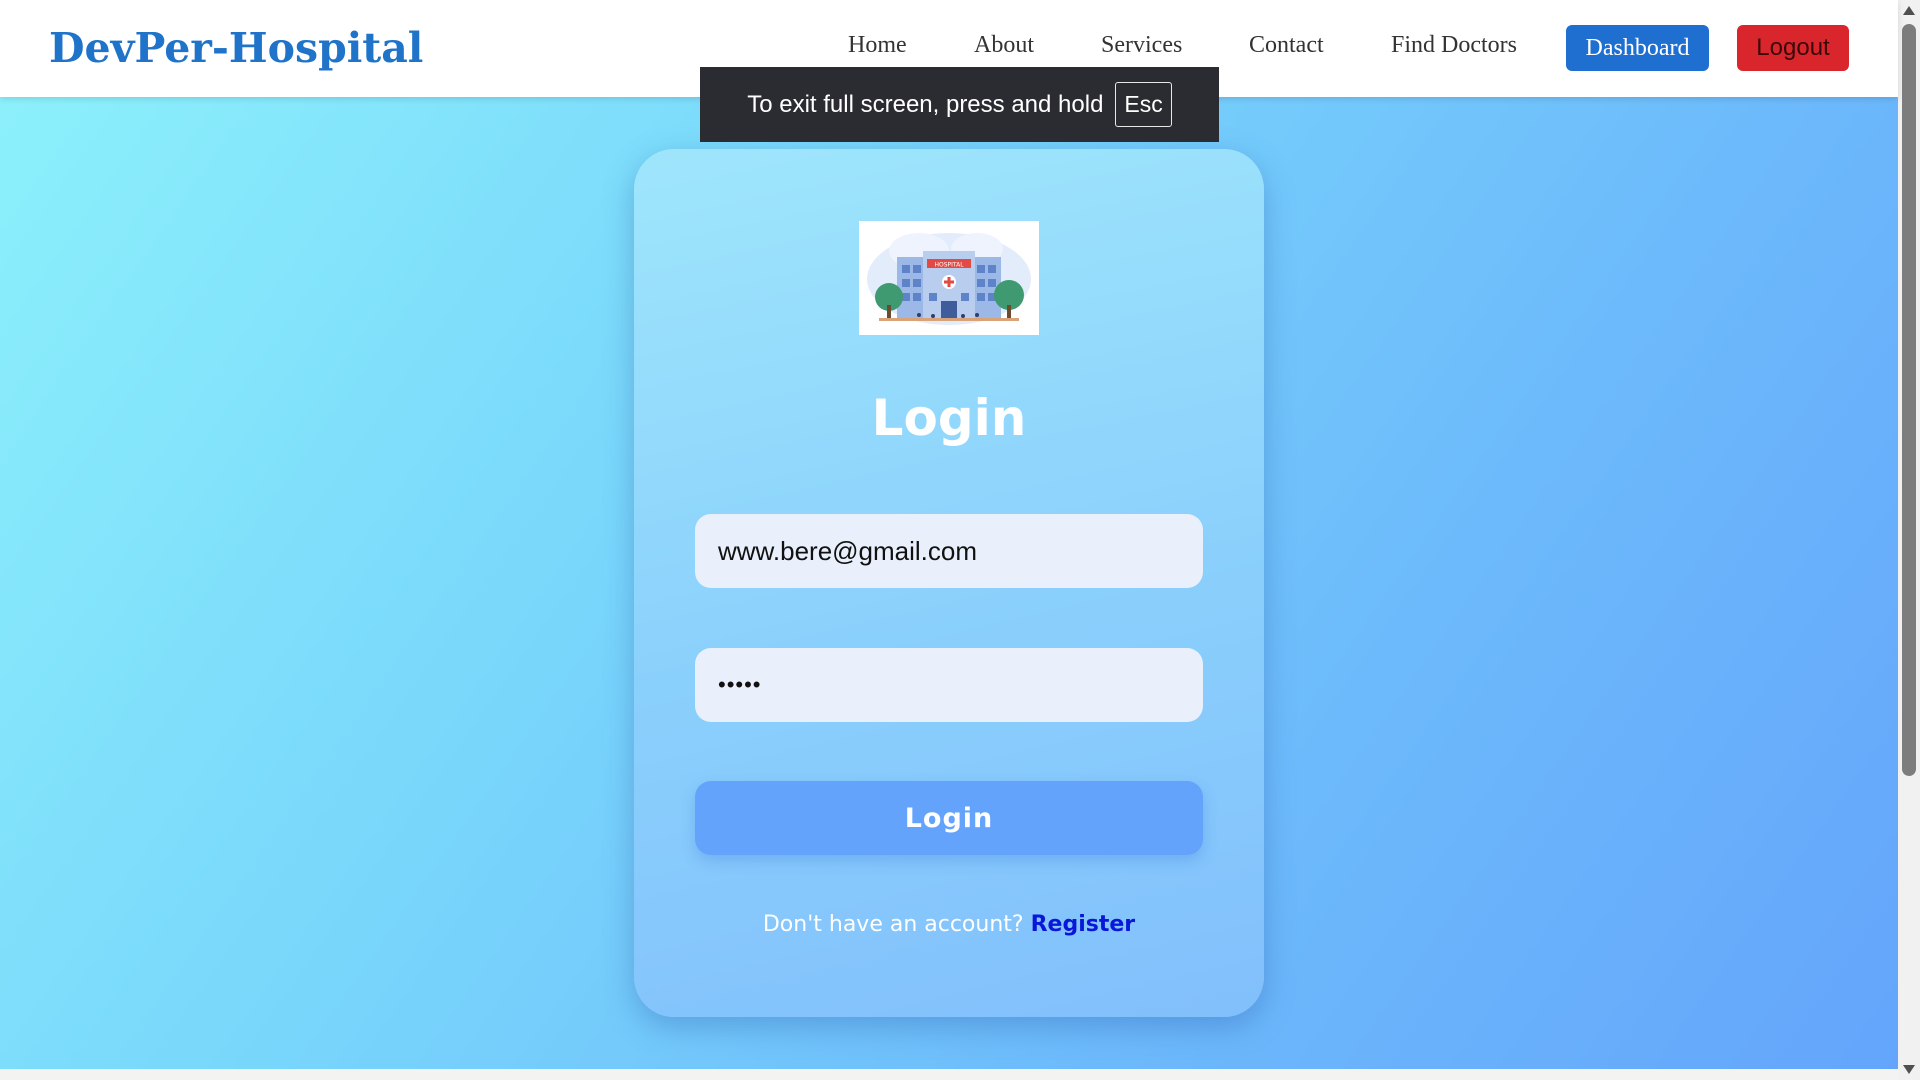 Image resolution: width=1920 pixels, height=1080 pixels. Describe the element at coordinates (236, 48) in the screenshot. I see `brand-logo: DevPer-Hospital` at that location.